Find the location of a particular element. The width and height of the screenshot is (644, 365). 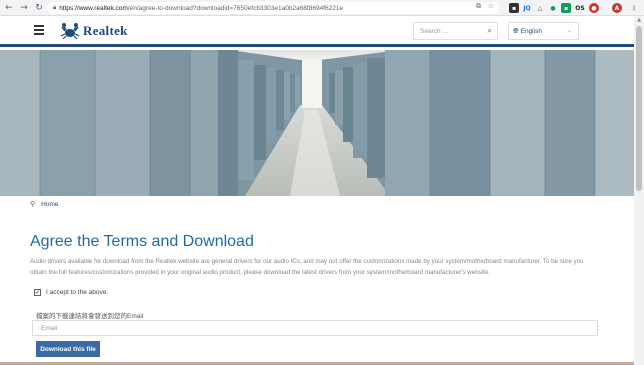

forward-arrow-icon: → is located at coordinates (24, 8).